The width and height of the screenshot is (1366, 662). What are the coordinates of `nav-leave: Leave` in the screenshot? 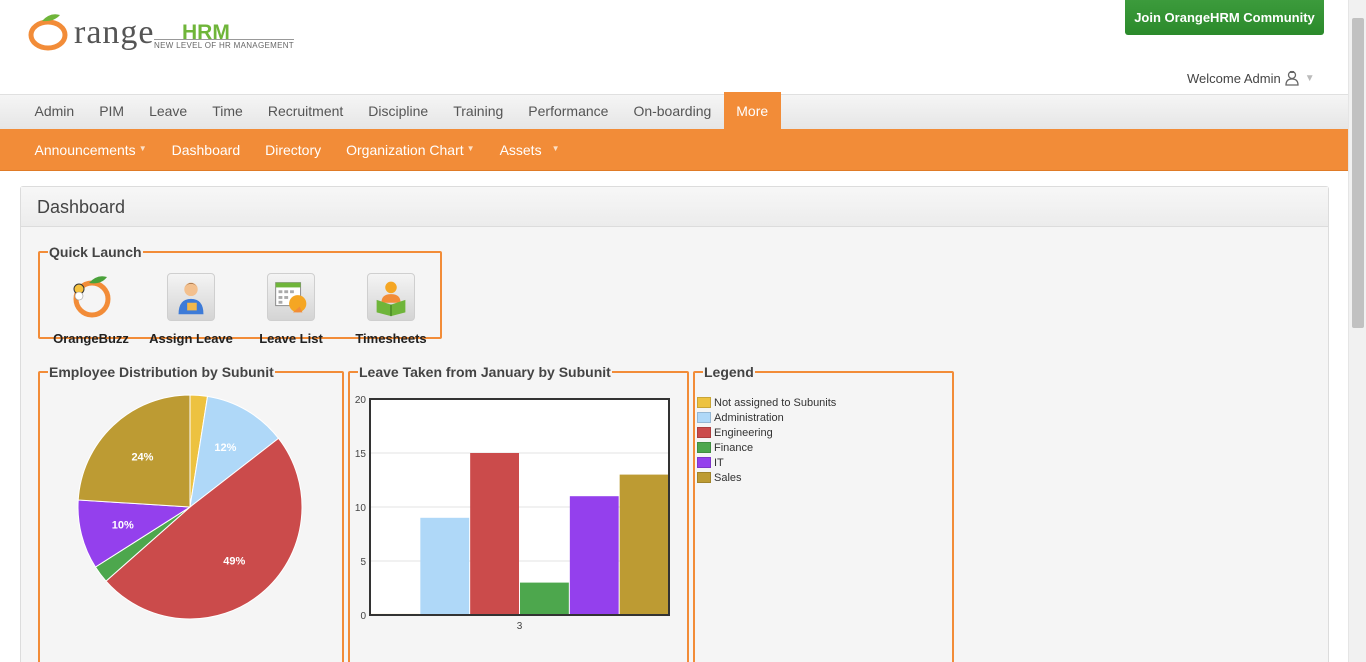 It's located at (168, 112).